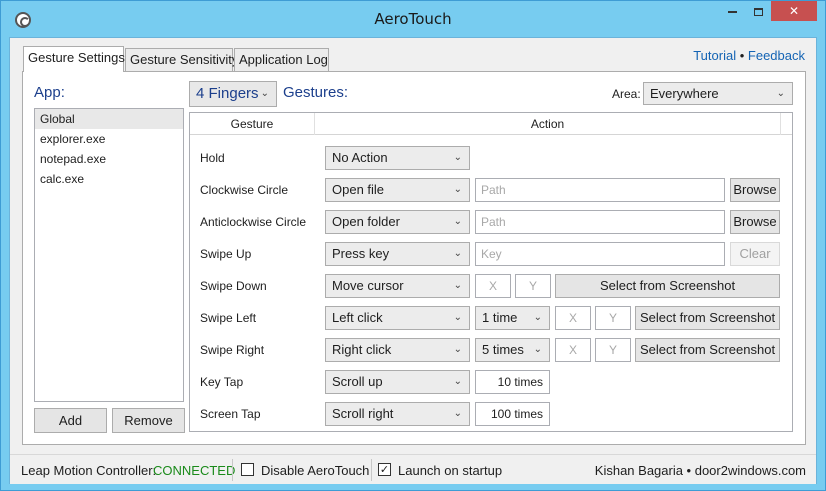 This screenshot has width=826, height=491. Describe the element at coordinates (357, 381) in the screenshot. I see `action-value: Scroll up` at that location.